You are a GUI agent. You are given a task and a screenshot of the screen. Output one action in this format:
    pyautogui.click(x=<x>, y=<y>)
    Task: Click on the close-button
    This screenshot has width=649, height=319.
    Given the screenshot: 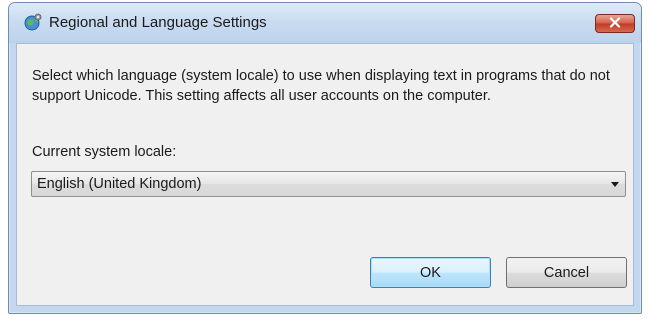 What is the action you would take?
    pyautogui.click(x=615, y=23)
    